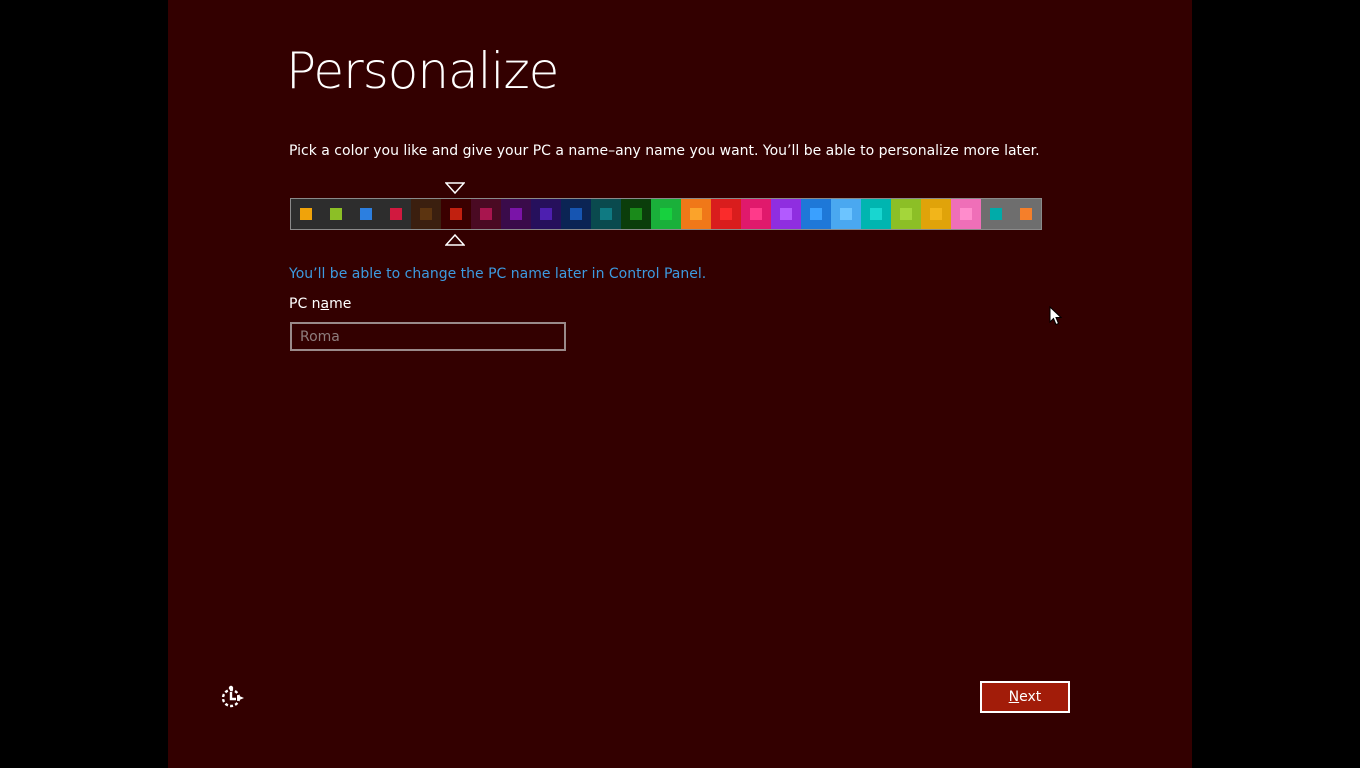 The image size is (1360, 768). I want to click on page-title: Personalize, so click(422, 71).